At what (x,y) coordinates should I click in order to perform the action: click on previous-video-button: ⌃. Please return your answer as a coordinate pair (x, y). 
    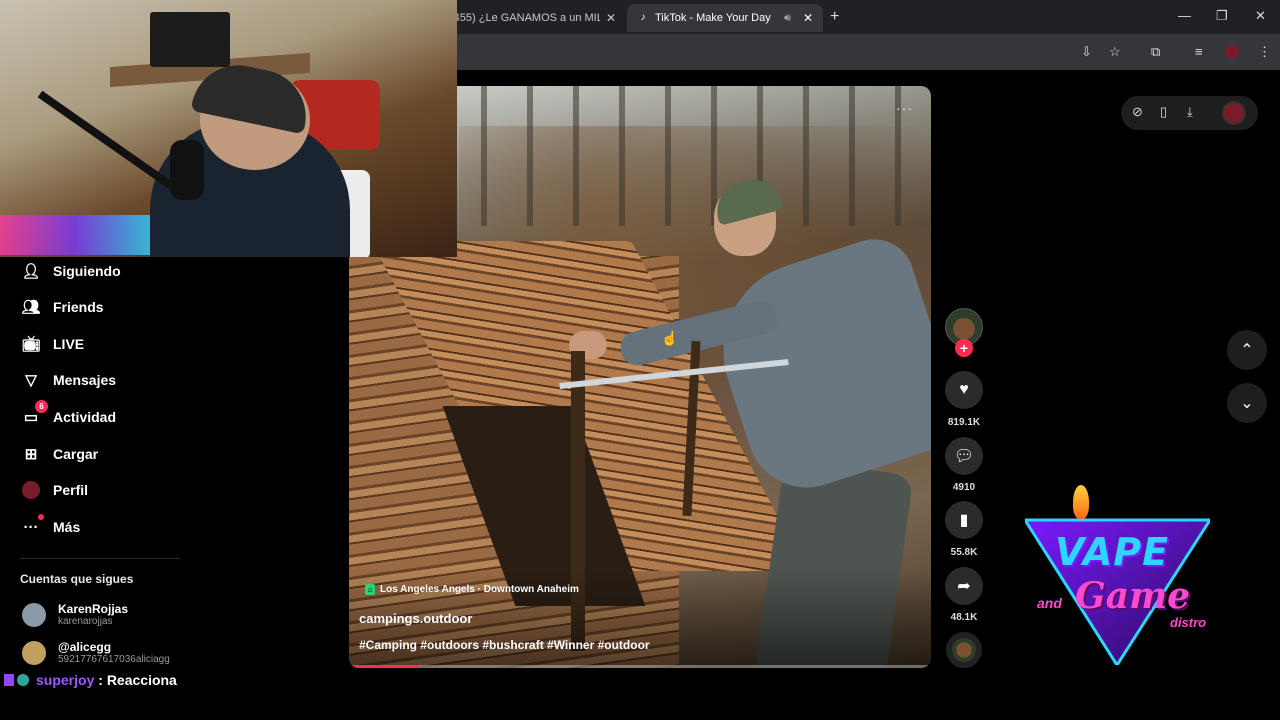
    Looking at the image, I should click on (1247, 350).